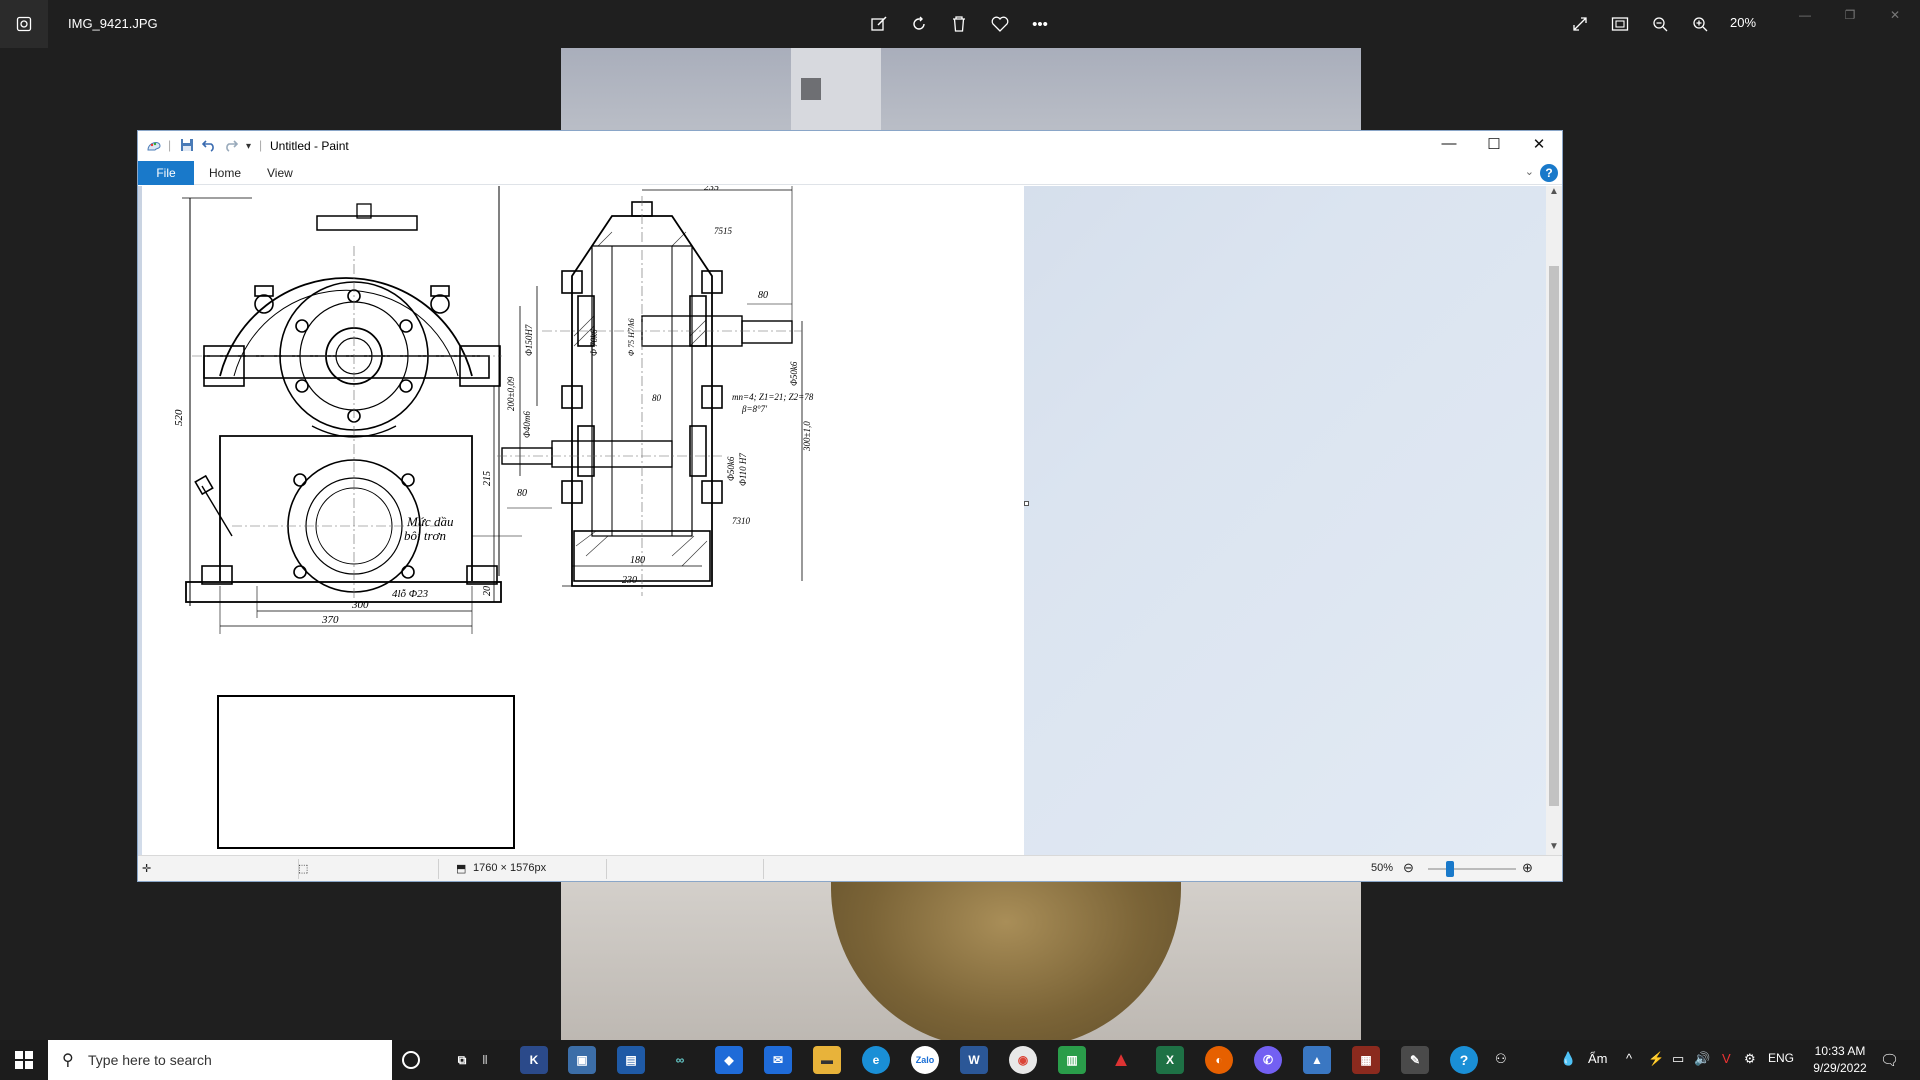 The width and height of the screenshot is (1920, 1080). What do you see at coordinates (1464, 1060) in the screenshot?
I see `help-app-icon: ?` at bounding box center [1464, 1060].